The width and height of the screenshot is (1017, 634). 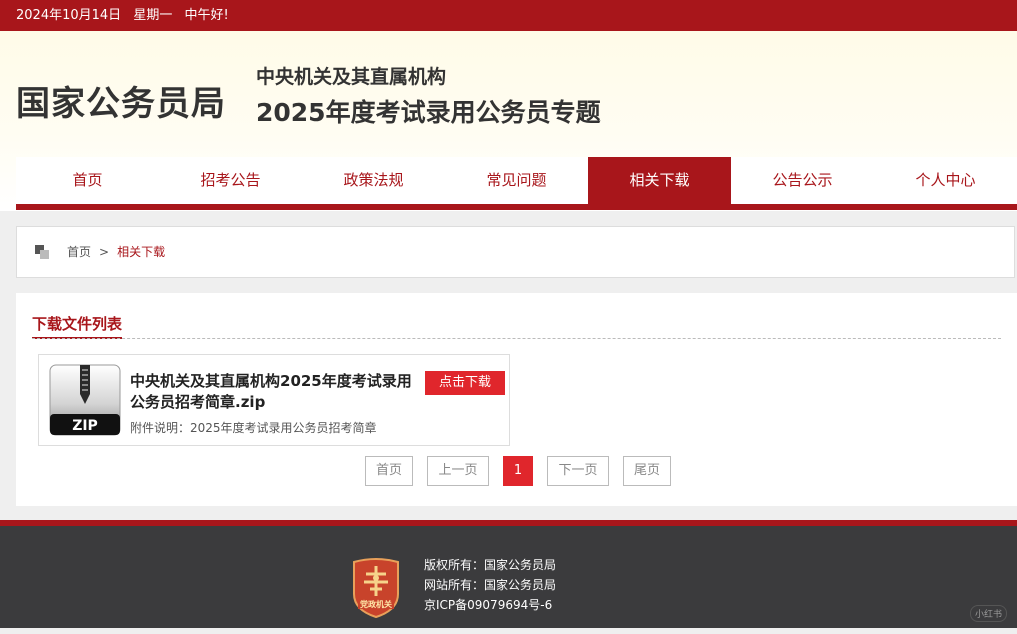 What do you see at coordinates (376, 587) in the screenshot?
I see `government-badge-icon: 党政机关` at bounding box center [376, 587].